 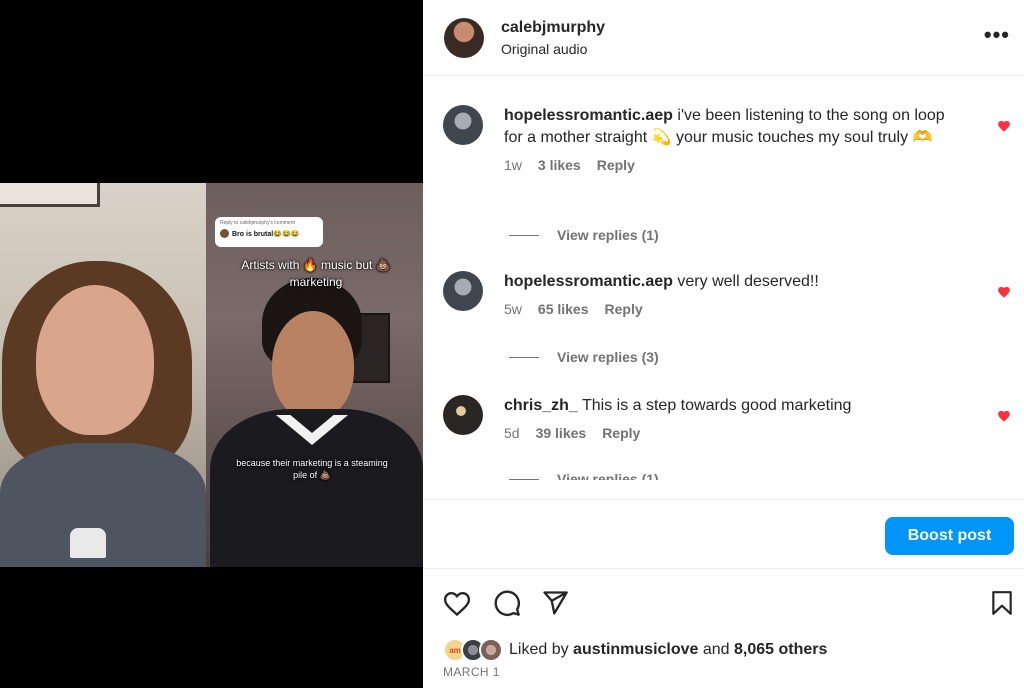 What do you see at coordinates (561, 433) in the screenshot?
I see `comment-likes: 39 likes` at bounding box center [561, 433].